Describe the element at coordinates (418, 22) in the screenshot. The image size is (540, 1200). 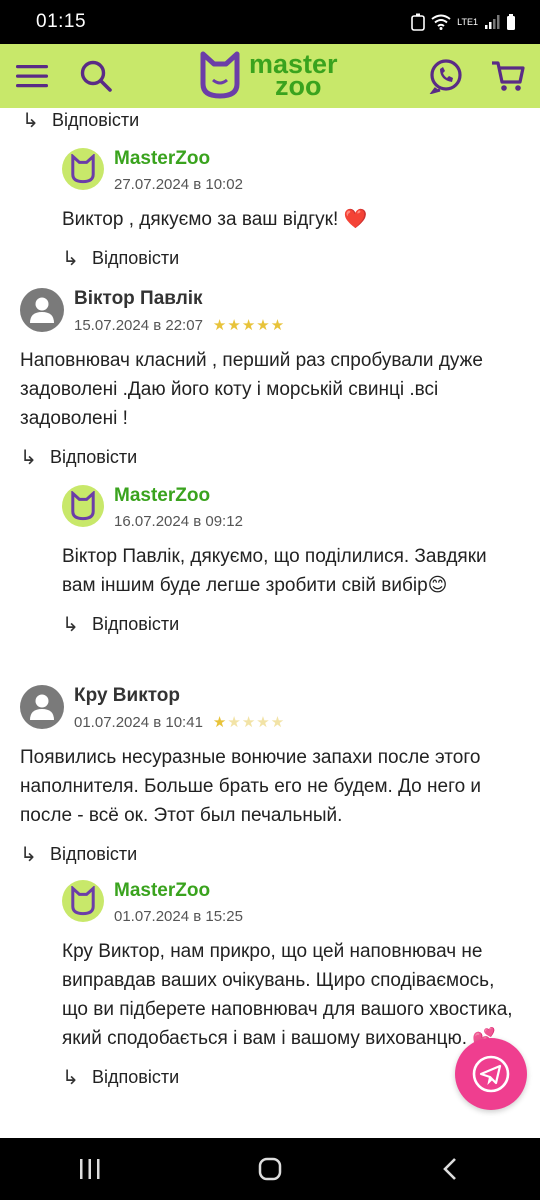
I see `battery-saver-icon` at that location.